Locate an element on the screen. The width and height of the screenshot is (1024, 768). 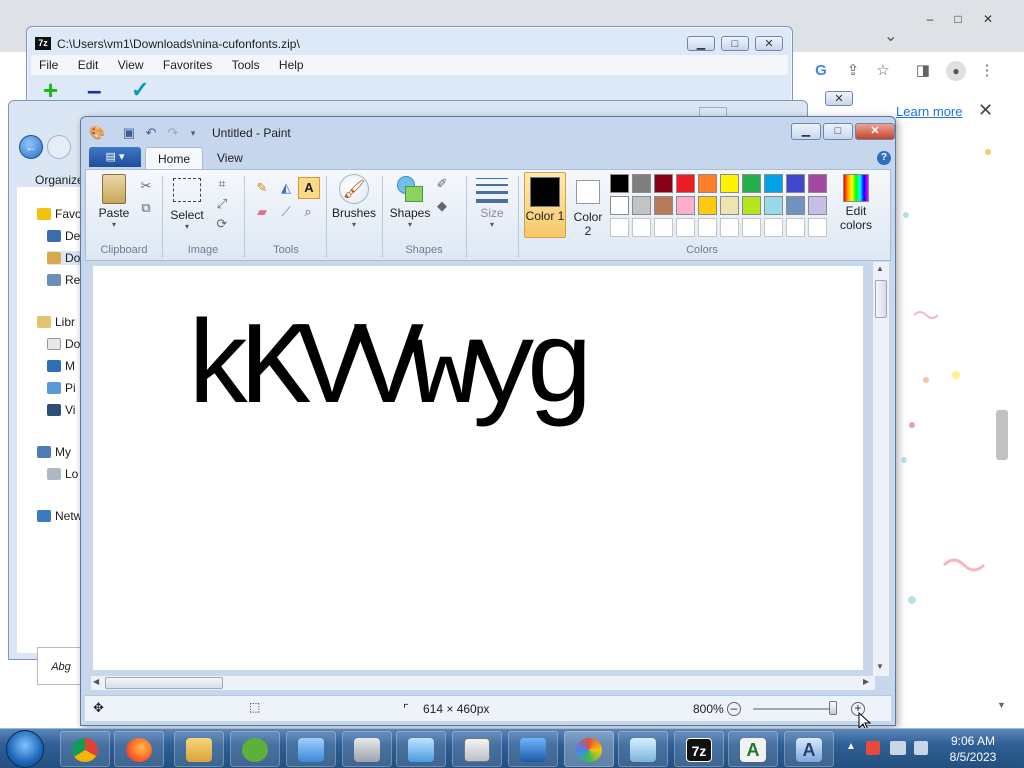
taskbar-chrome is located at coordinates (85, 749).